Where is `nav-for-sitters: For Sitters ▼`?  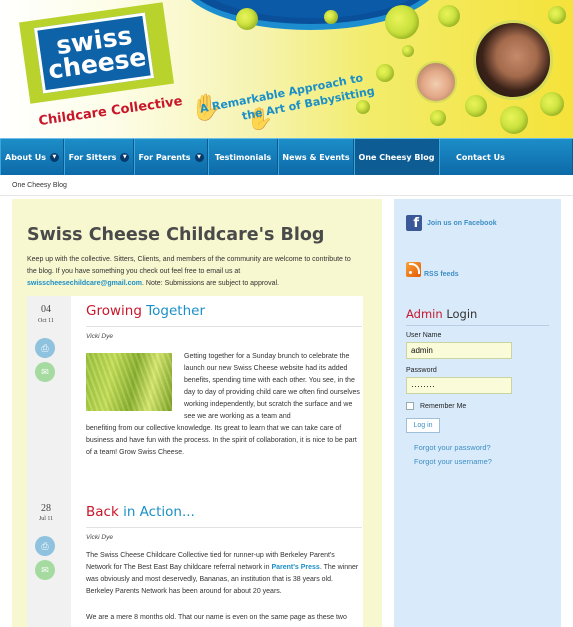
nav-for-sitters: For Sitters ▼ is located at coordinates (99, 157).